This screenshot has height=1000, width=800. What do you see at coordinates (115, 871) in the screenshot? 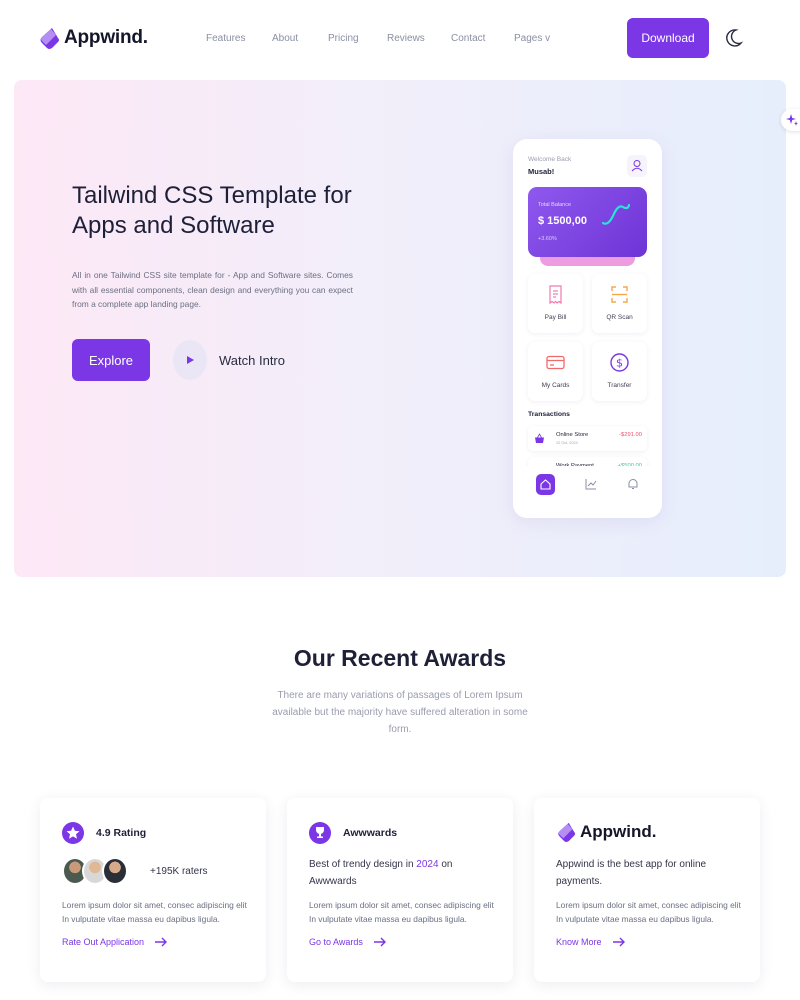
I see `avatar` at bounding box center [115, 871].